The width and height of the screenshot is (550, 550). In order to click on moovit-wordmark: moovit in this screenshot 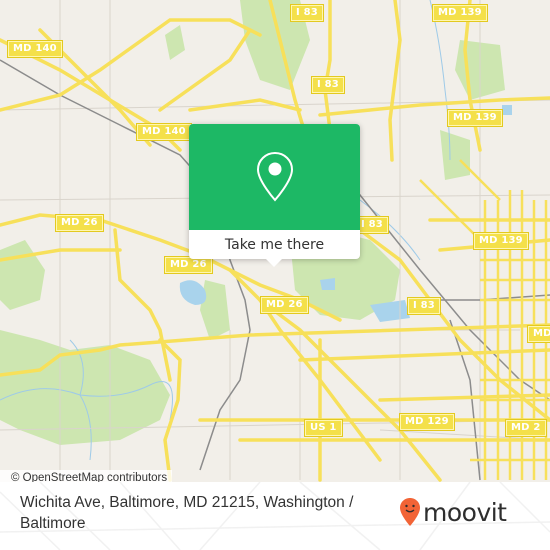, I will do `click(465, 512)`.